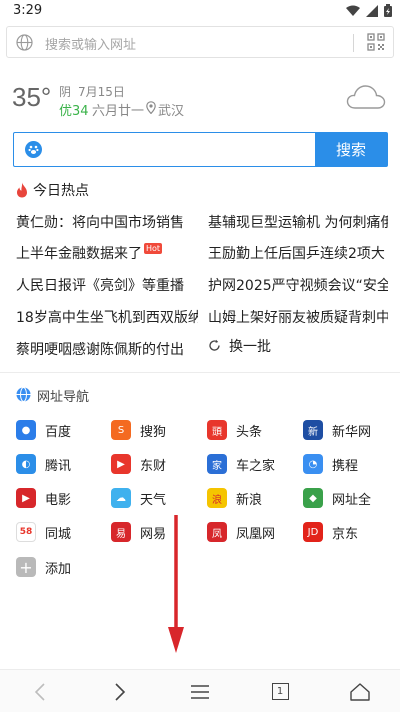  I want to click on city-name: 武汉, so click(171, 111).